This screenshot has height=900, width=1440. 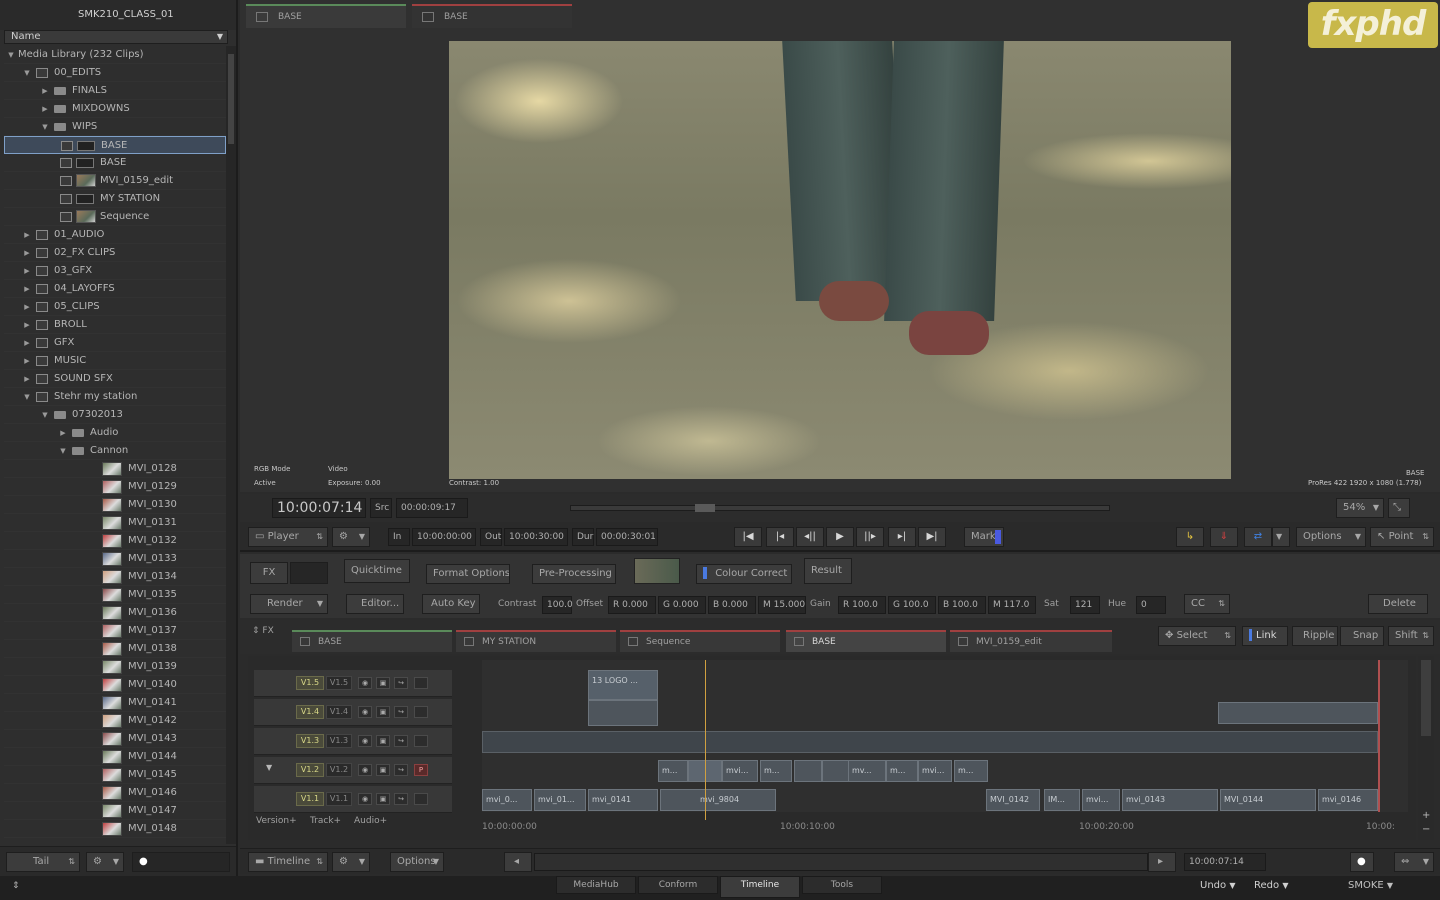 What do you see at coordinates (263, 631) in the screenshot?
I see `fx-toggle: ⇕ FX` at bounding box center [263, 631].